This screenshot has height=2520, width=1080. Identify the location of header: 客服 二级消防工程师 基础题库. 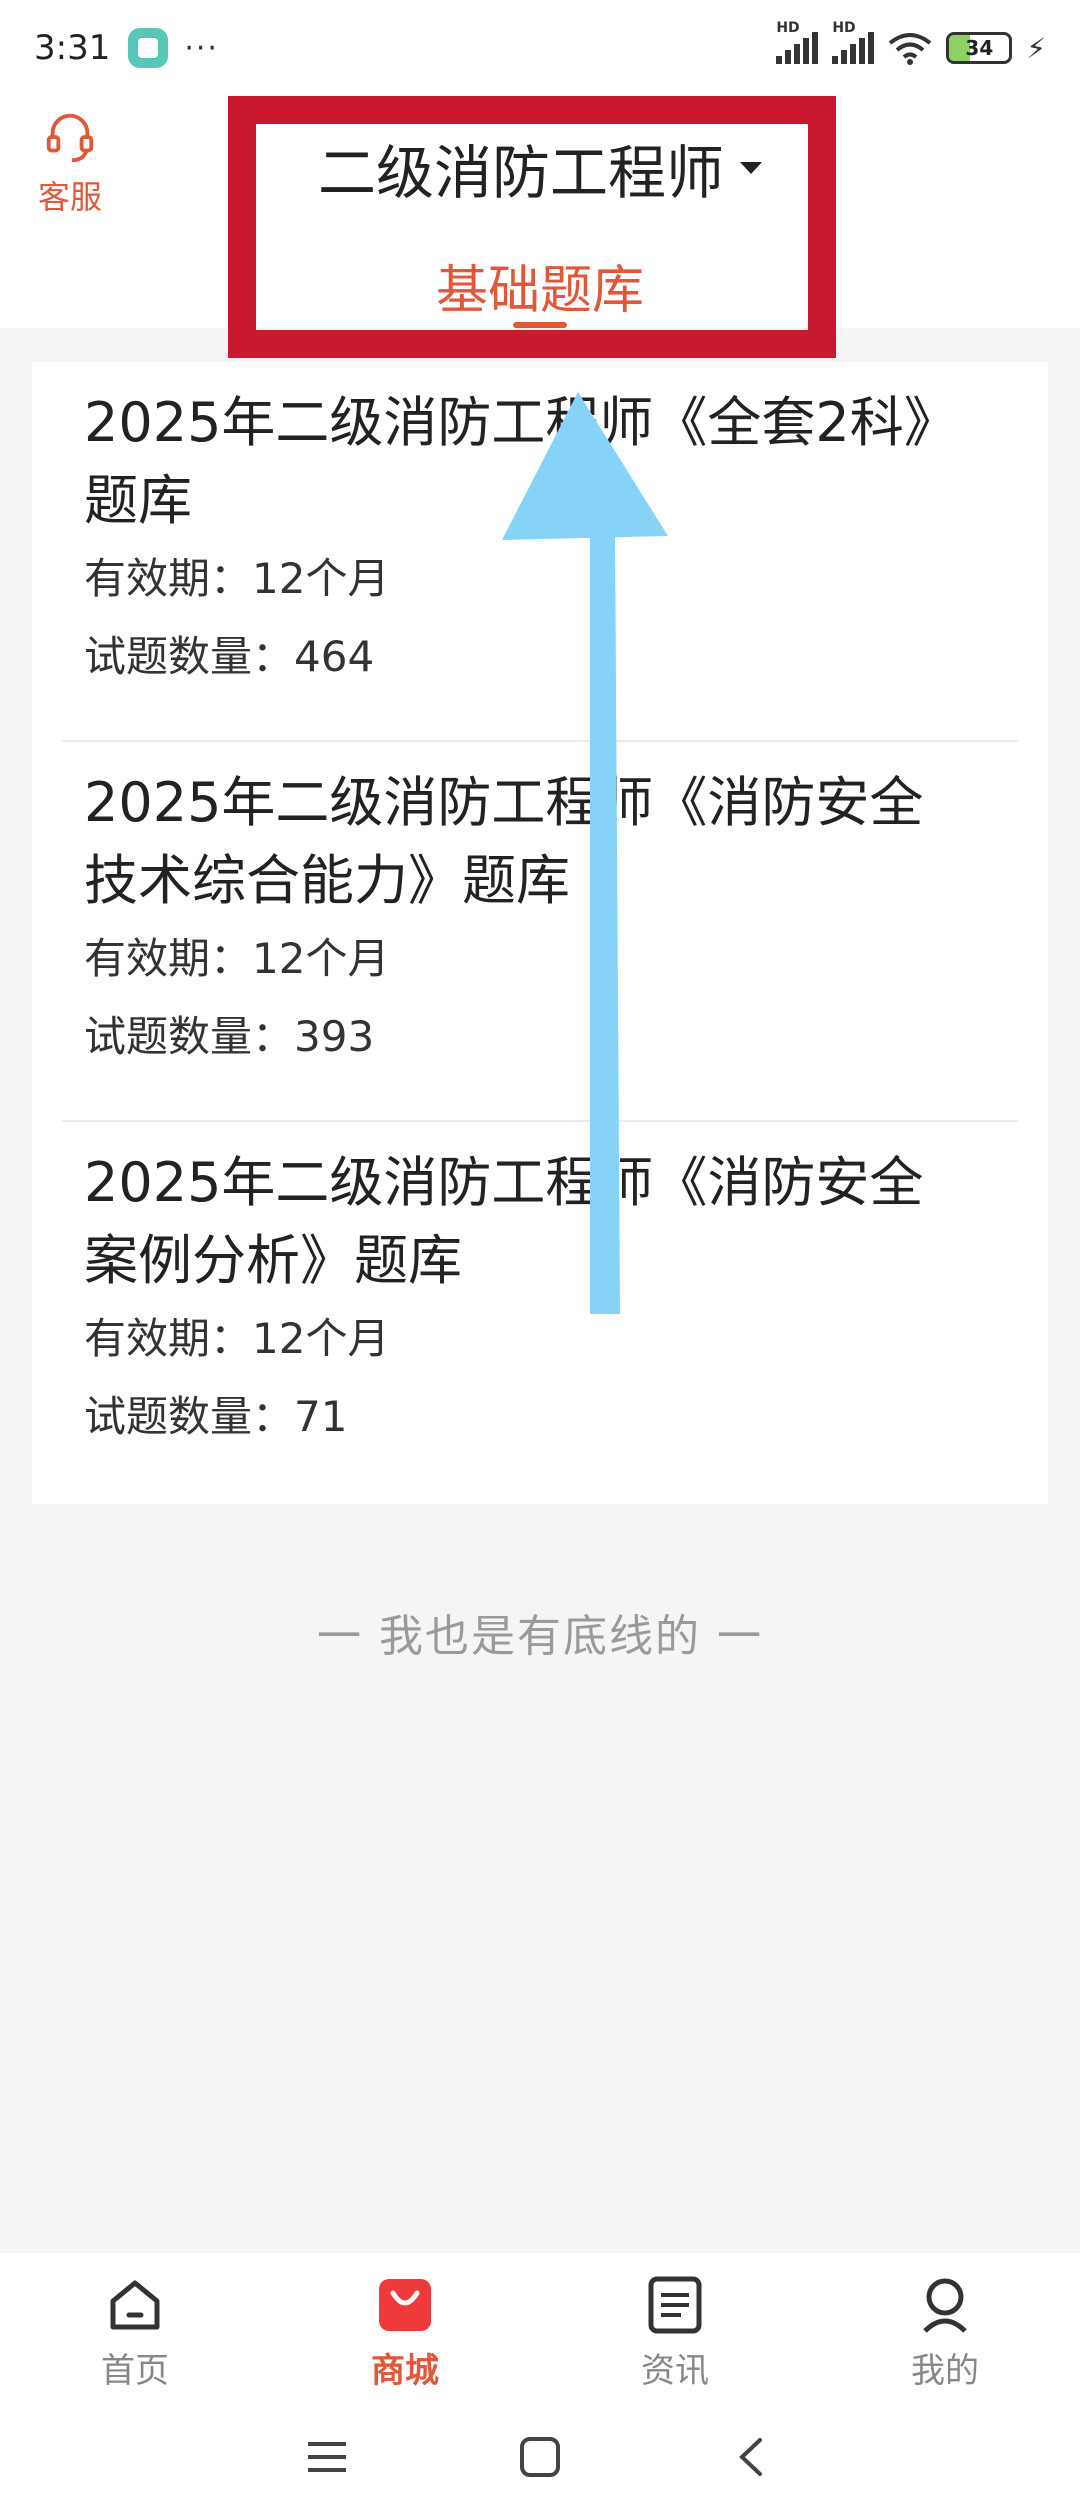
(540, 227).